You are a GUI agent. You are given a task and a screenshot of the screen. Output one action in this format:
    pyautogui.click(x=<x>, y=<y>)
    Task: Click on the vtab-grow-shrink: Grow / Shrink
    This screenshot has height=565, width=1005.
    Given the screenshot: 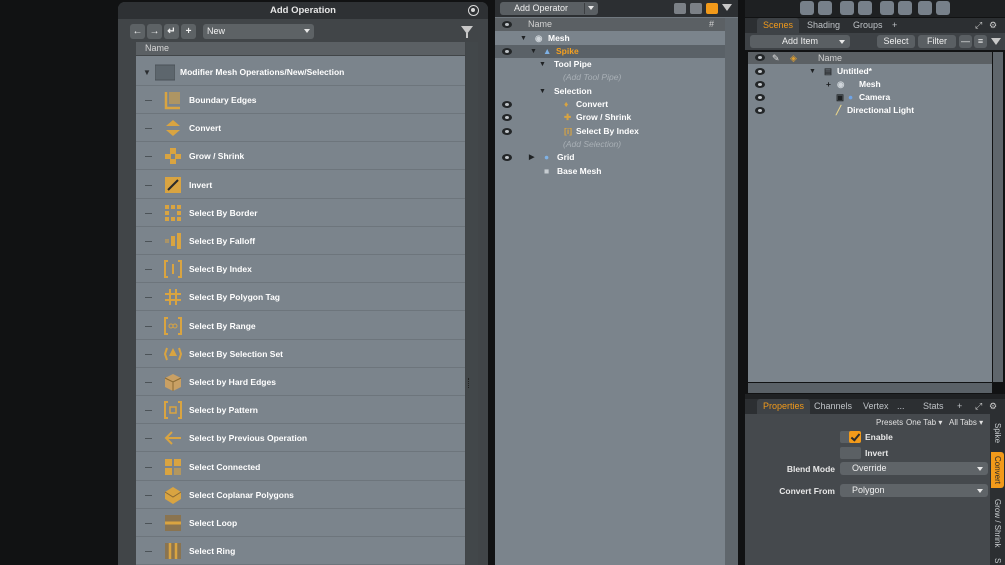 What is the action you would take?
    pyautogui.click(x=997, y=523)
    